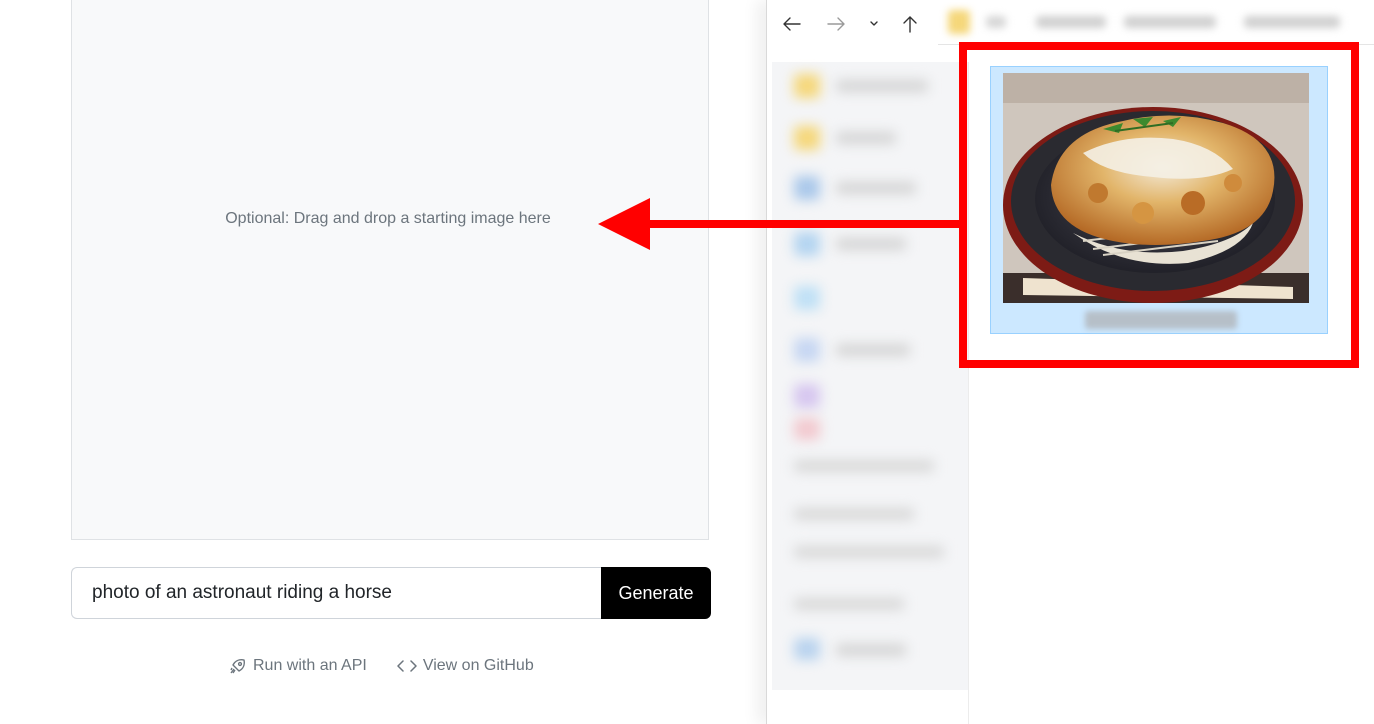  I want to click on prompt-form: Generate, so click(391, 593).